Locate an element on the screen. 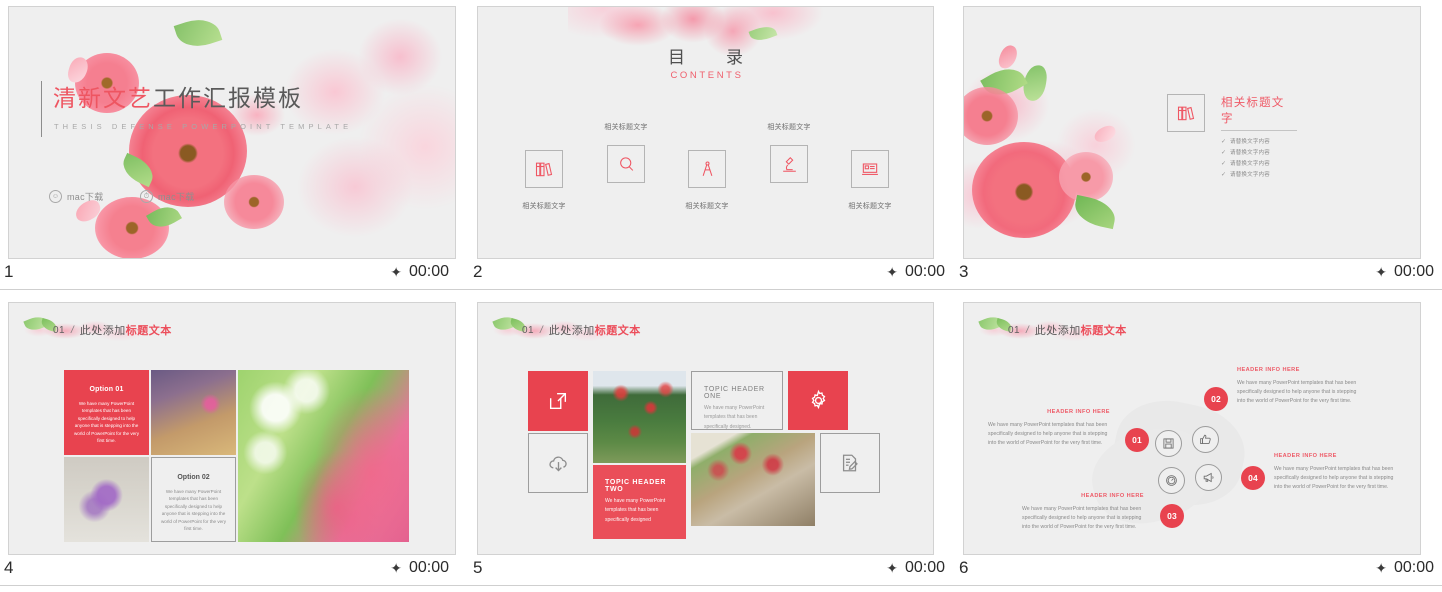  contents-item-4: 相关标题文字 is located at coordinates (789, 152).